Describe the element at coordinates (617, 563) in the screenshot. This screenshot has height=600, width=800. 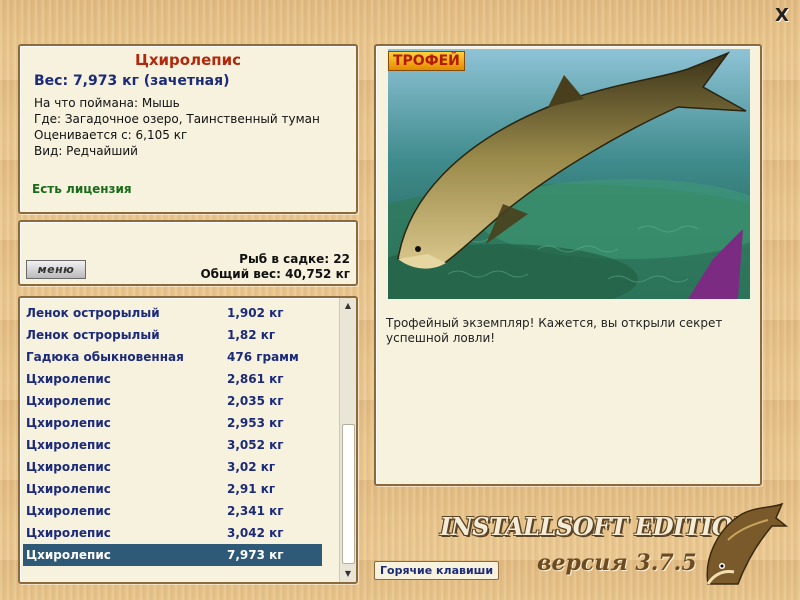
I see `version-label: версия 3.7.5` at that location.